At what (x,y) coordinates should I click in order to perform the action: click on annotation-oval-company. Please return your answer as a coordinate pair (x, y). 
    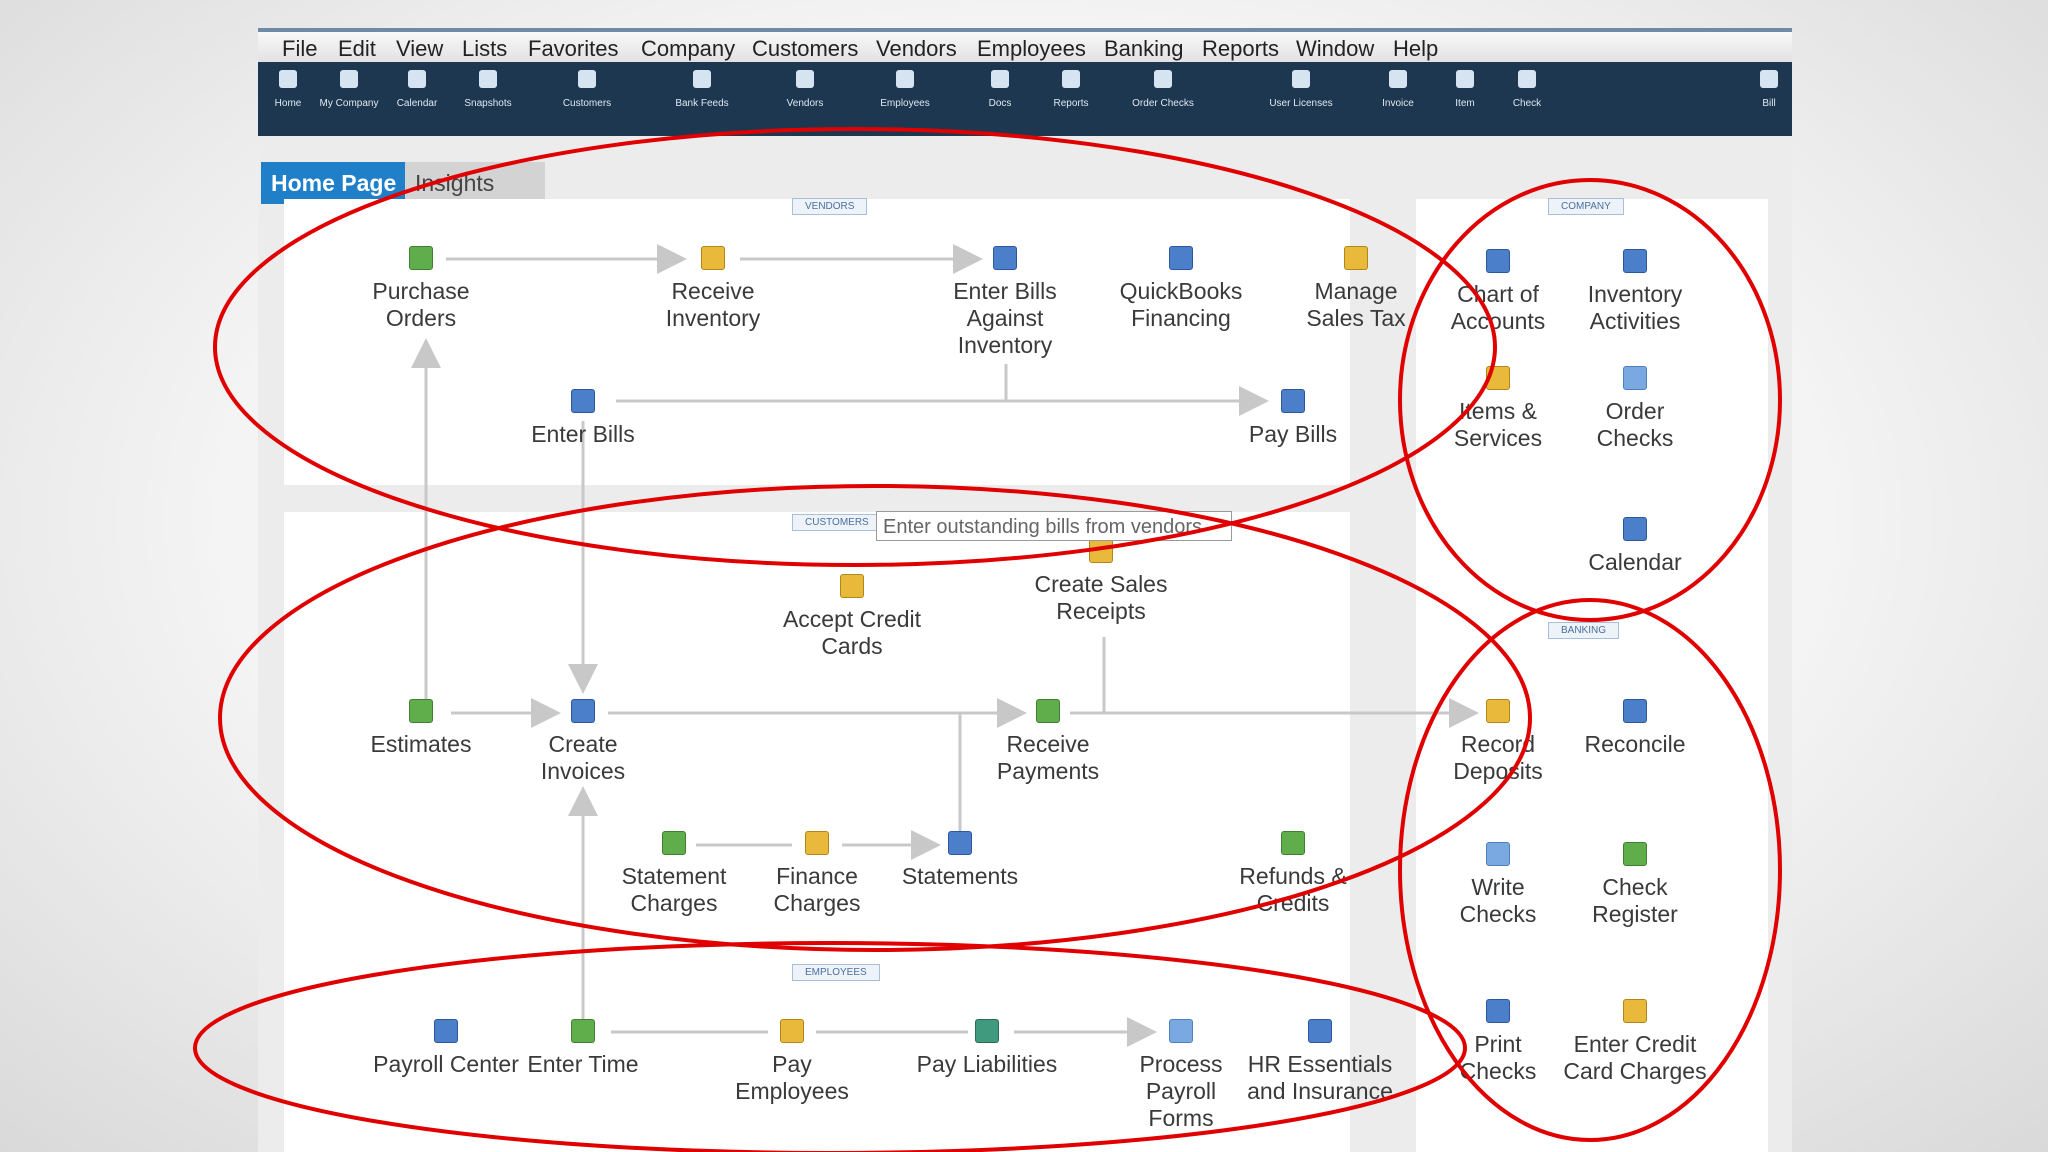
    Looking at the image, I should click on (1590, 400).